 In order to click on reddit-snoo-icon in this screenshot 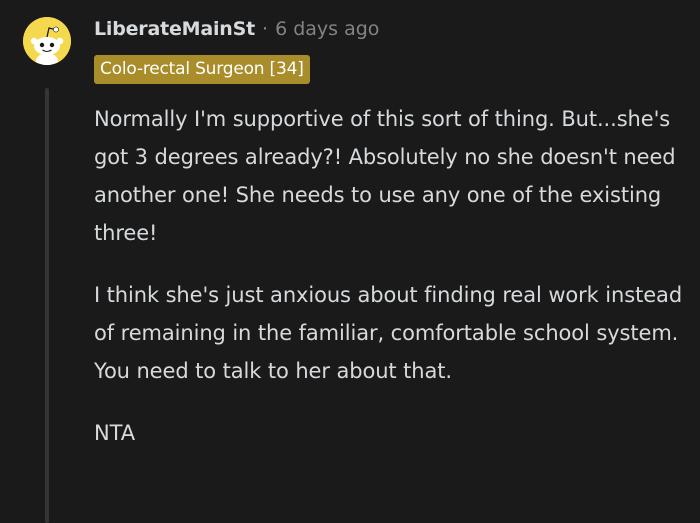, I will do `click(47, 41)`.